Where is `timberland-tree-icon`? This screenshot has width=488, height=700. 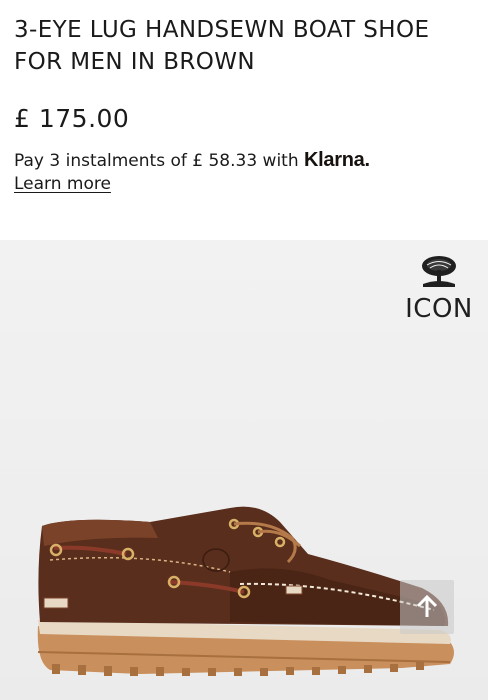 timberland-tree-icon is located at coordinates (439, 271).